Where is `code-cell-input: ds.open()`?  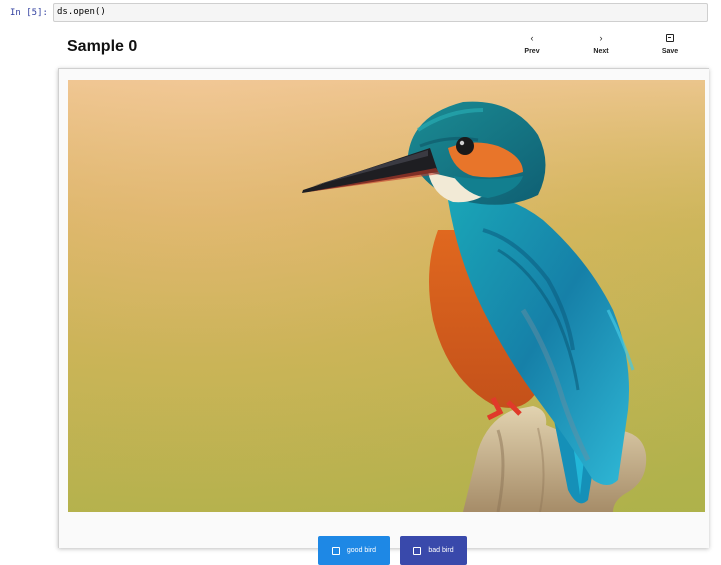
code-cell-input: ds.open() is located at coordinates (380, 12).